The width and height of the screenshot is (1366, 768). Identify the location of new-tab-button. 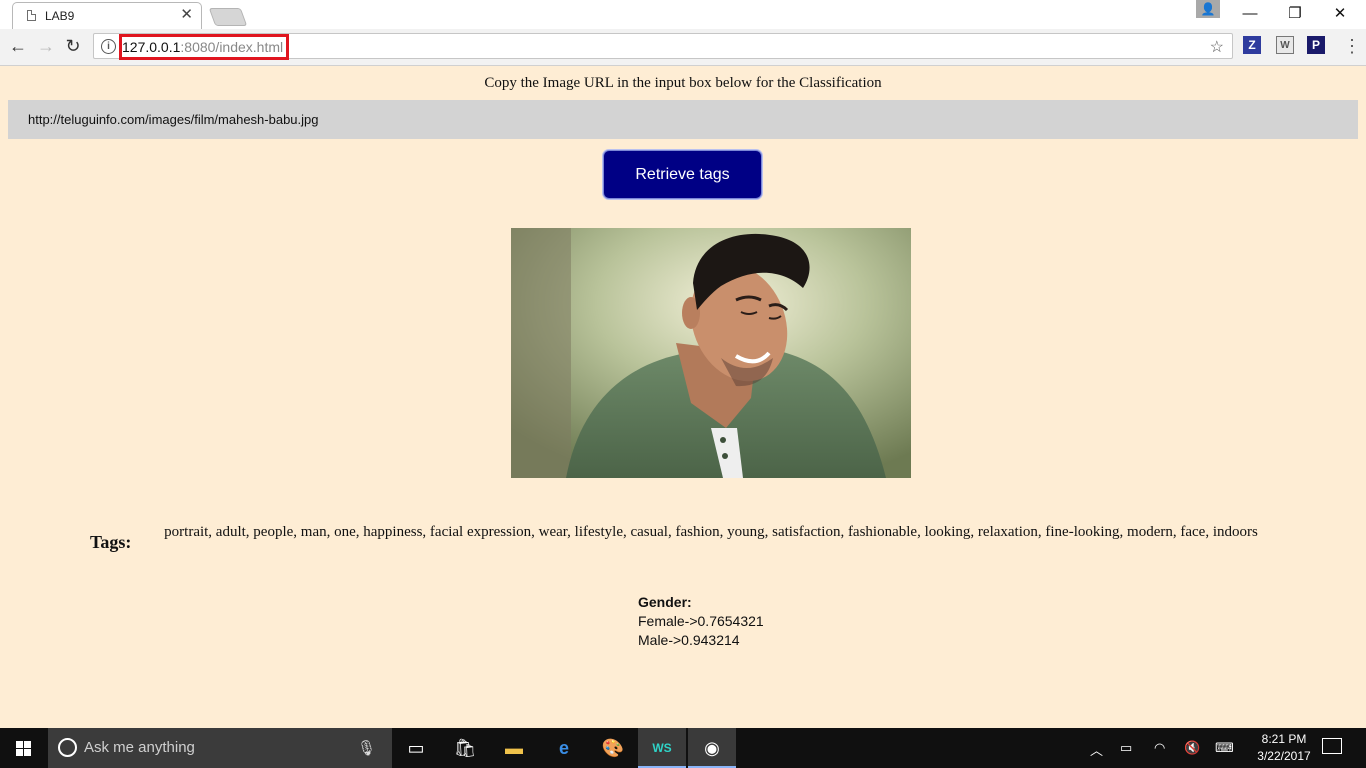
(228, 17).